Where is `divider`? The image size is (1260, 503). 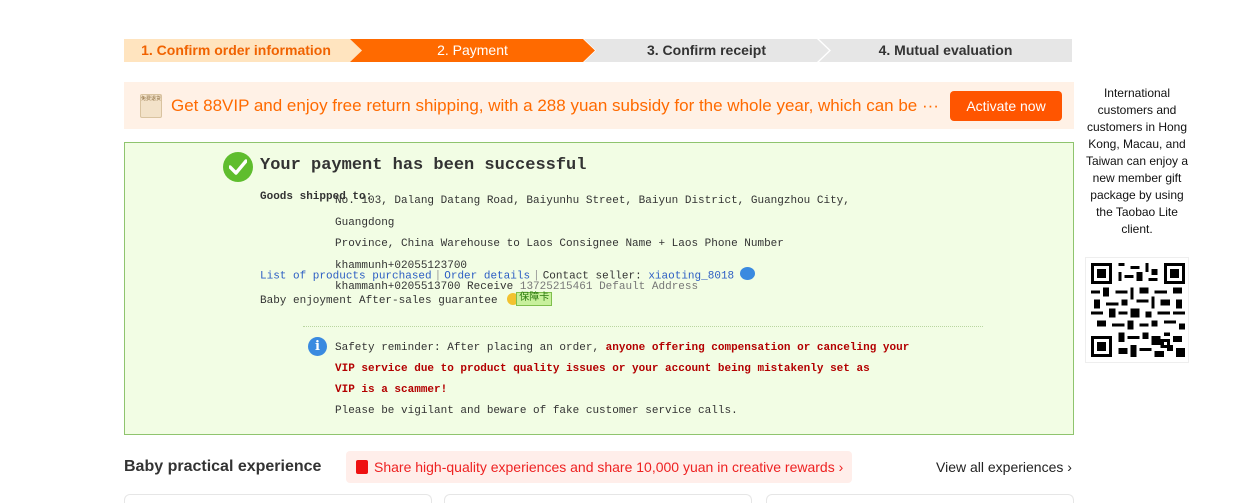 divider is located at coordinates (643, 326).